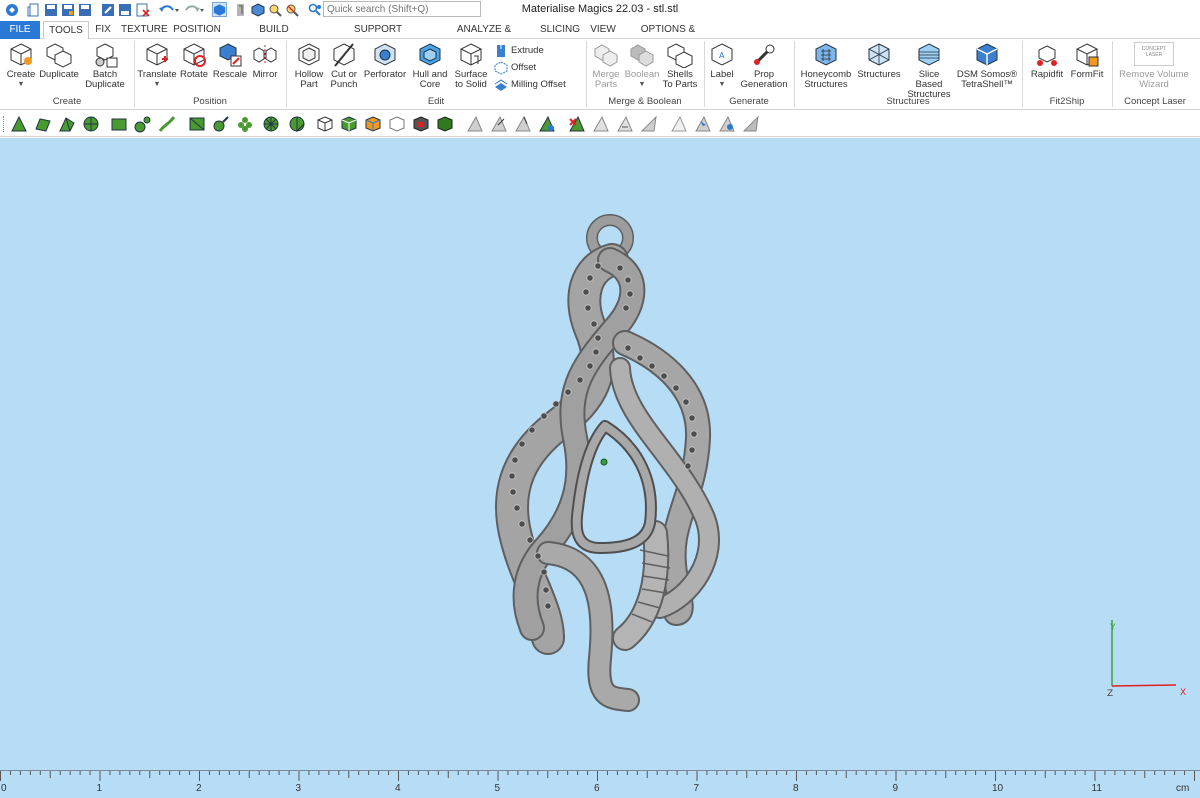 The width and height of the screenshot is (1200, 798). What do you see at coordinates (642, 55) in the screenshot?
I see `boolean-icon` at bounding box center [642, 55].